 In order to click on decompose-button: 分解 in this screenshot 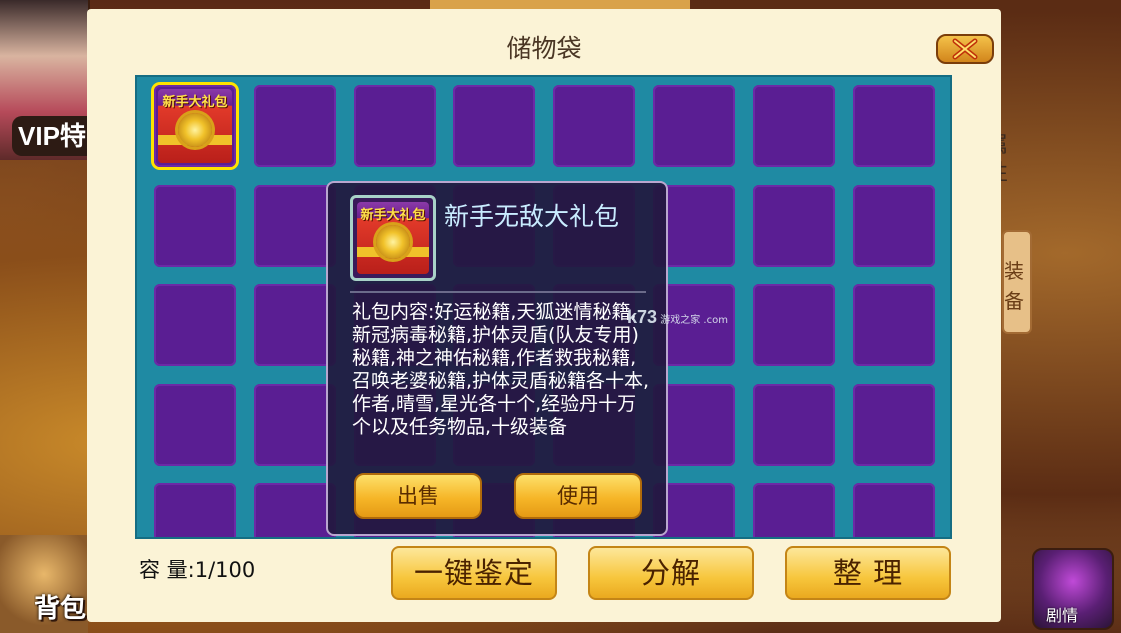, I will do `click(671, 573)`.